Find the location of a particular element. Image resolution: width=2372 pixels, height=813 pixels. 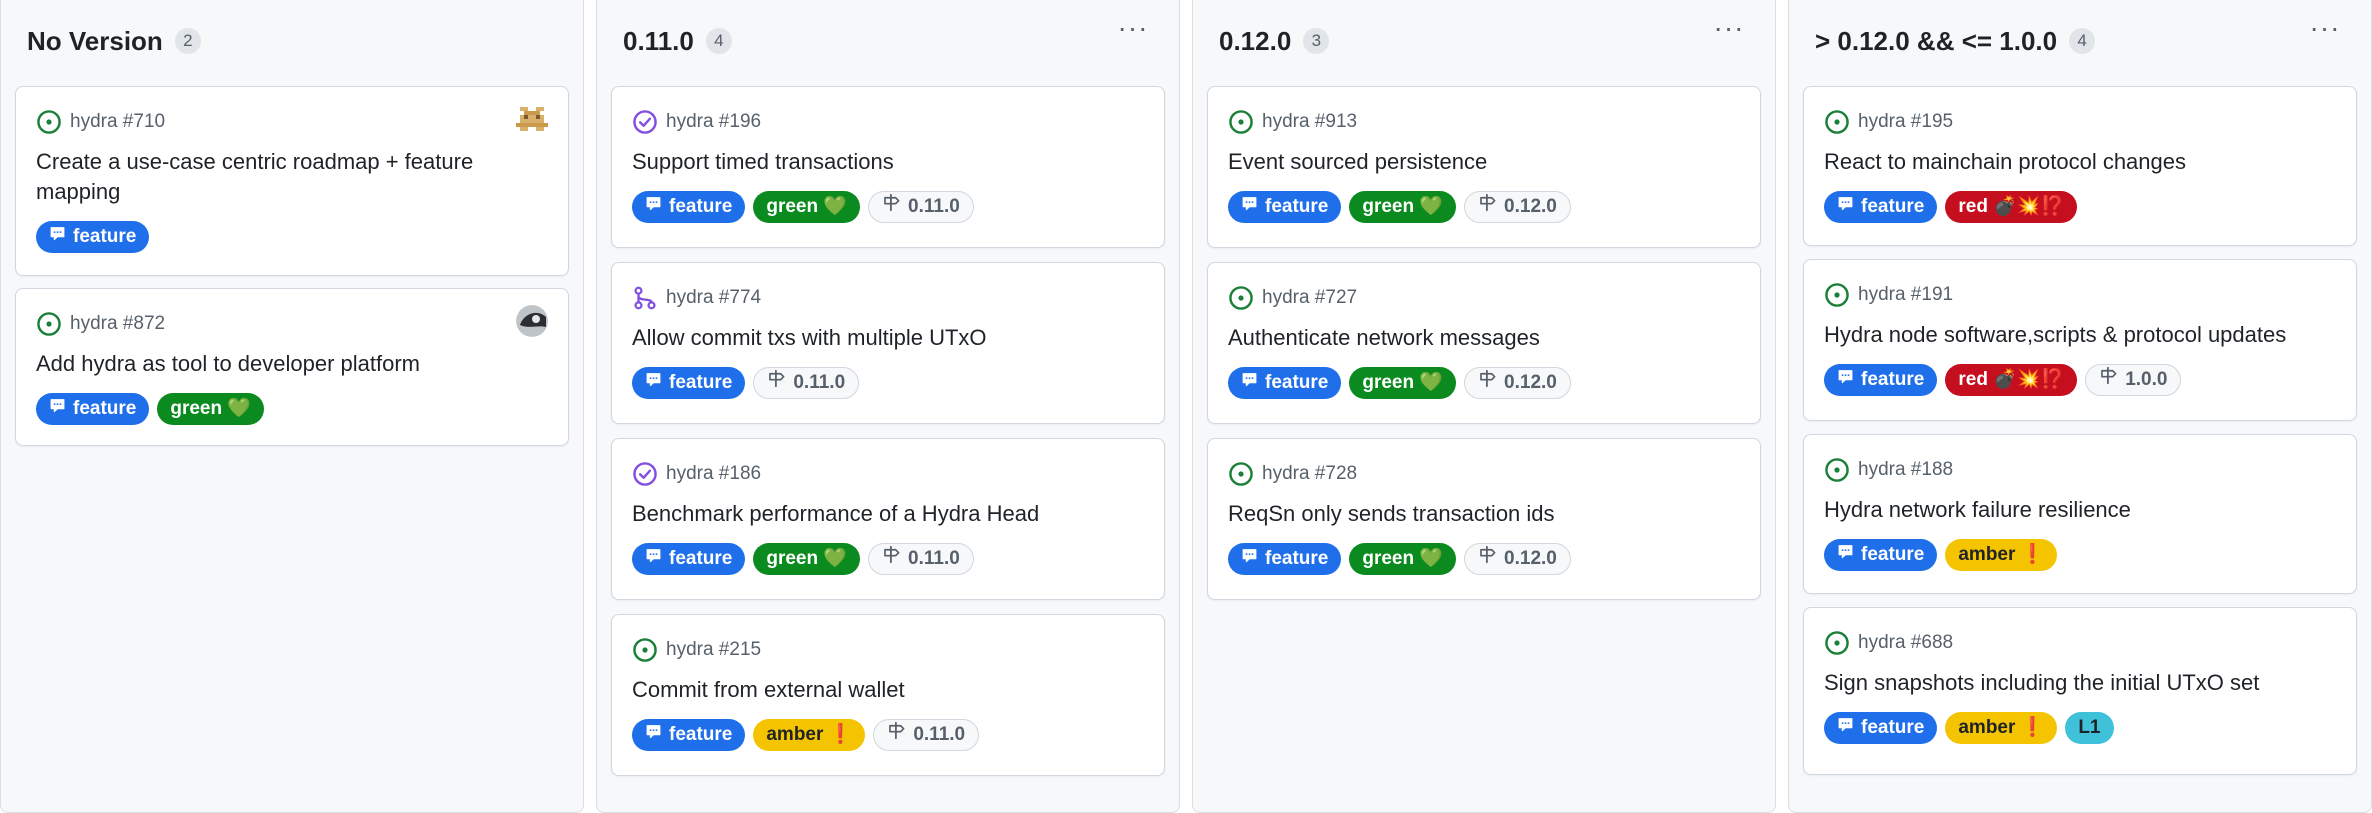

label-list: feature is located at coordinates (292, 237).